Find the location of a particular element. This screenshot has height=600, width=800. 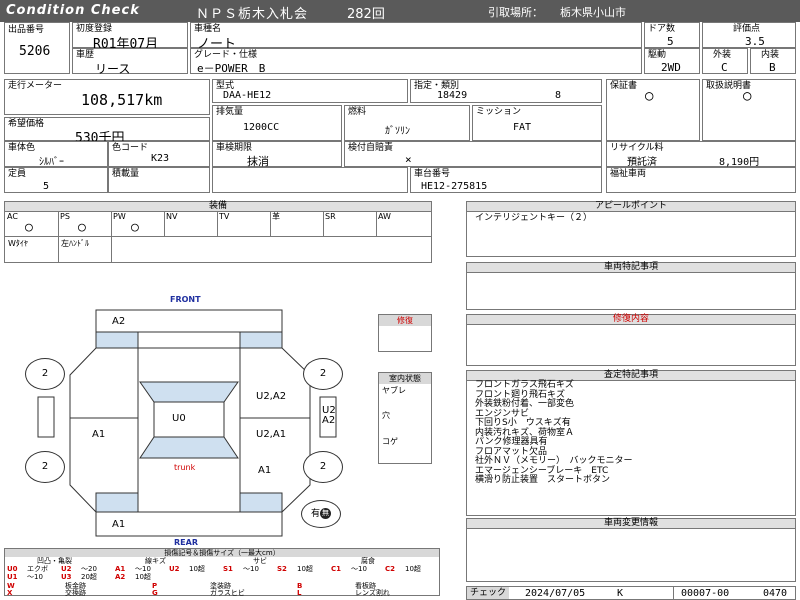

drive-value: 2WD is located at coordinates (671, 67).